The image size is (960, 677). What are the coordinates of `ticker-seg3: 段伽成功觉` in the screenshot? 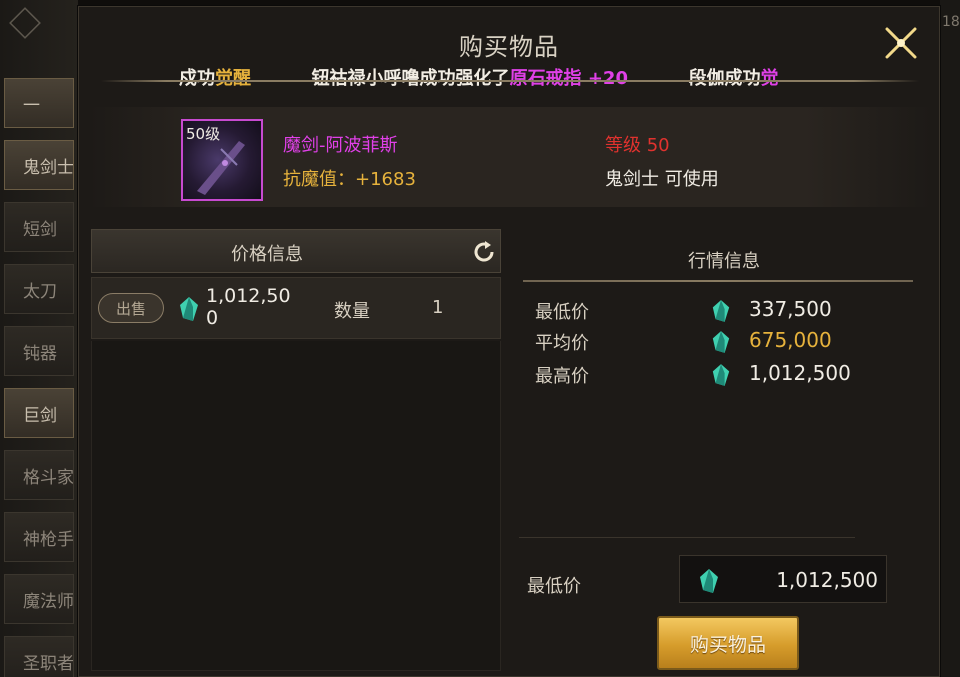 It's located at (733, 78).